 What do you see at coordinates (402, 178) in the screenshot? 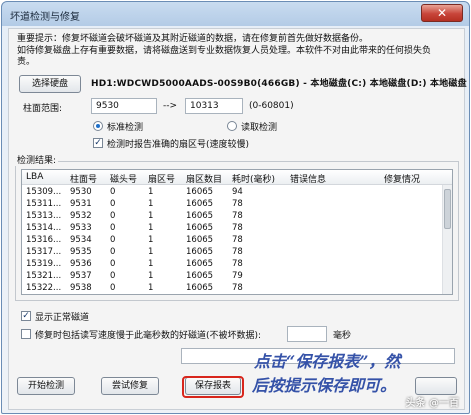
I see `col-repair: 修复情况` at bounding box center [402, 178].